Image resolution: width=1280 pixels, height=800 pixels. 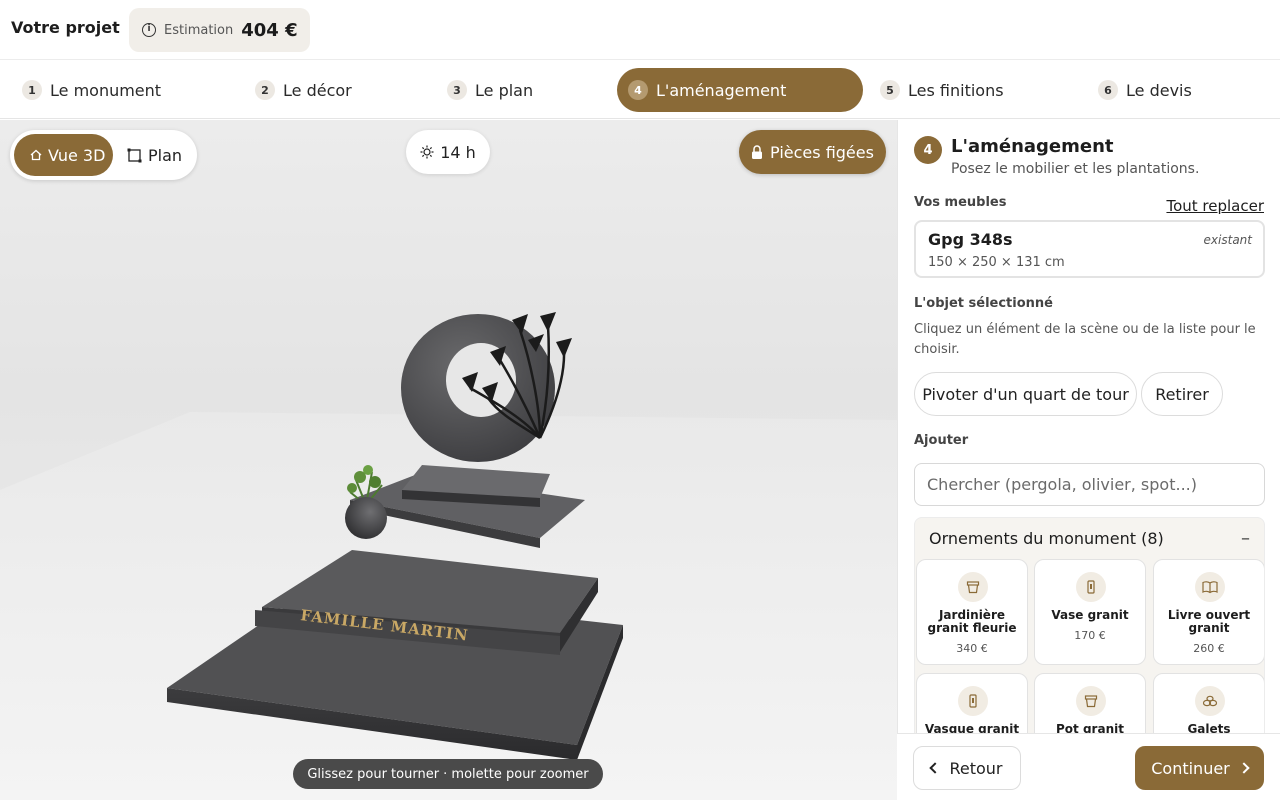 What do you see at coordinates (1245, 538) in the screenshot?
I see `collapse-icon: –` at bounding box center [1245, 538].